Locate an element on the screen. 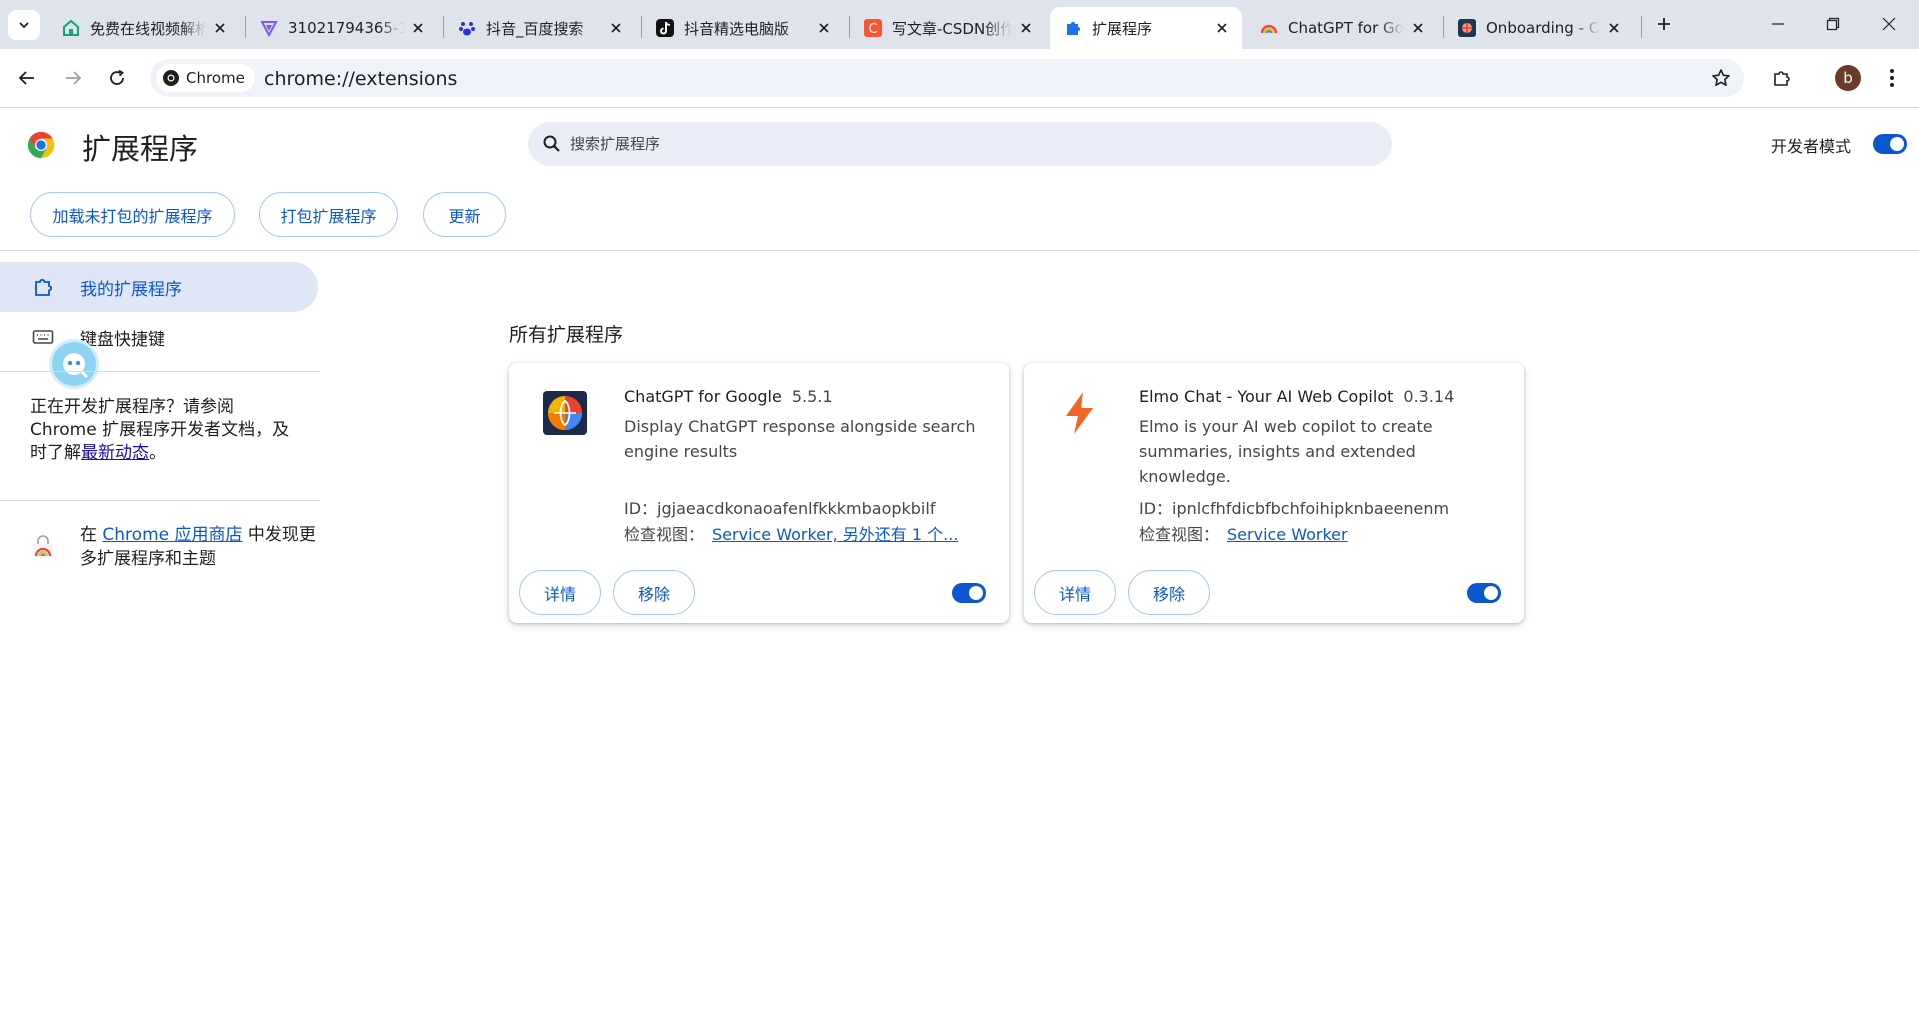 Image resolution: width=1919 pixels, height=1017 pixels. arrow-left-icon is located at coordinates (26, 78).